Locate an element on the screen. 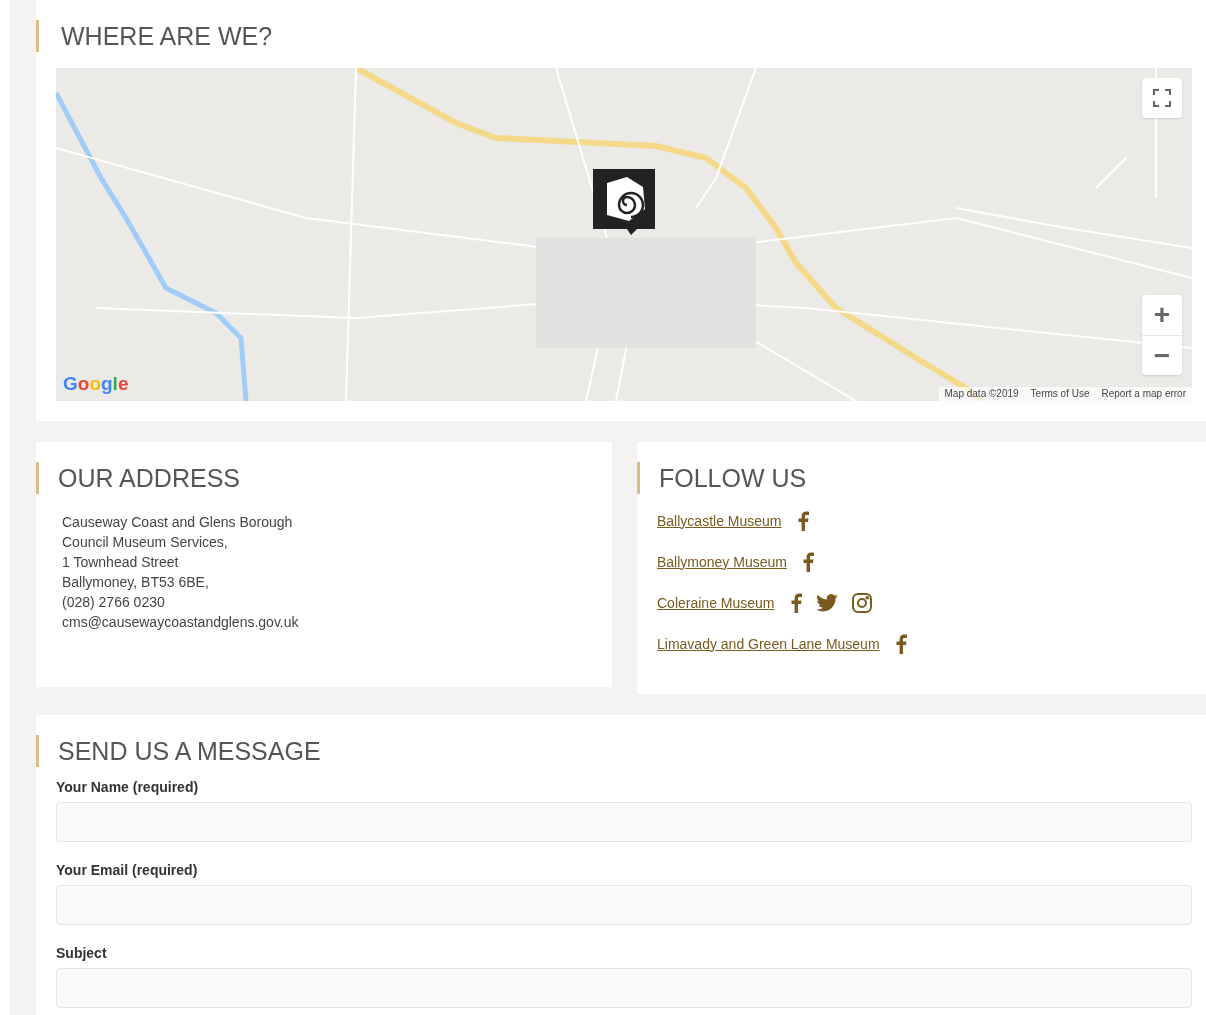 The width and height of the screenshot is (1206, 1015). address-line: cms@causewaycoastandglens.gov.uk is located at coordinates (181, 622).